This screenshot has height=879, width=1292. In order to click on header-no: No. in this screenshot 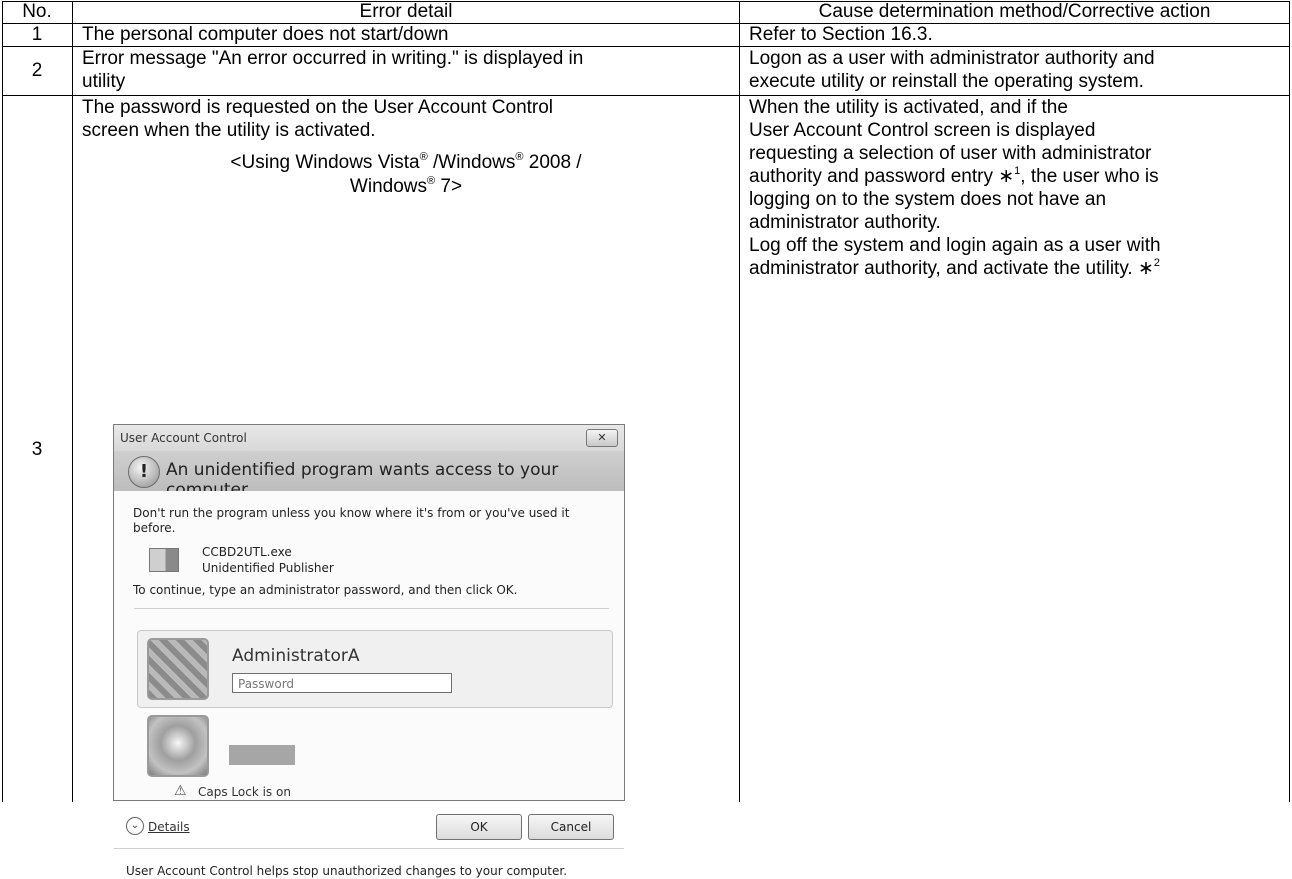, I will do `click(37, 11)`.